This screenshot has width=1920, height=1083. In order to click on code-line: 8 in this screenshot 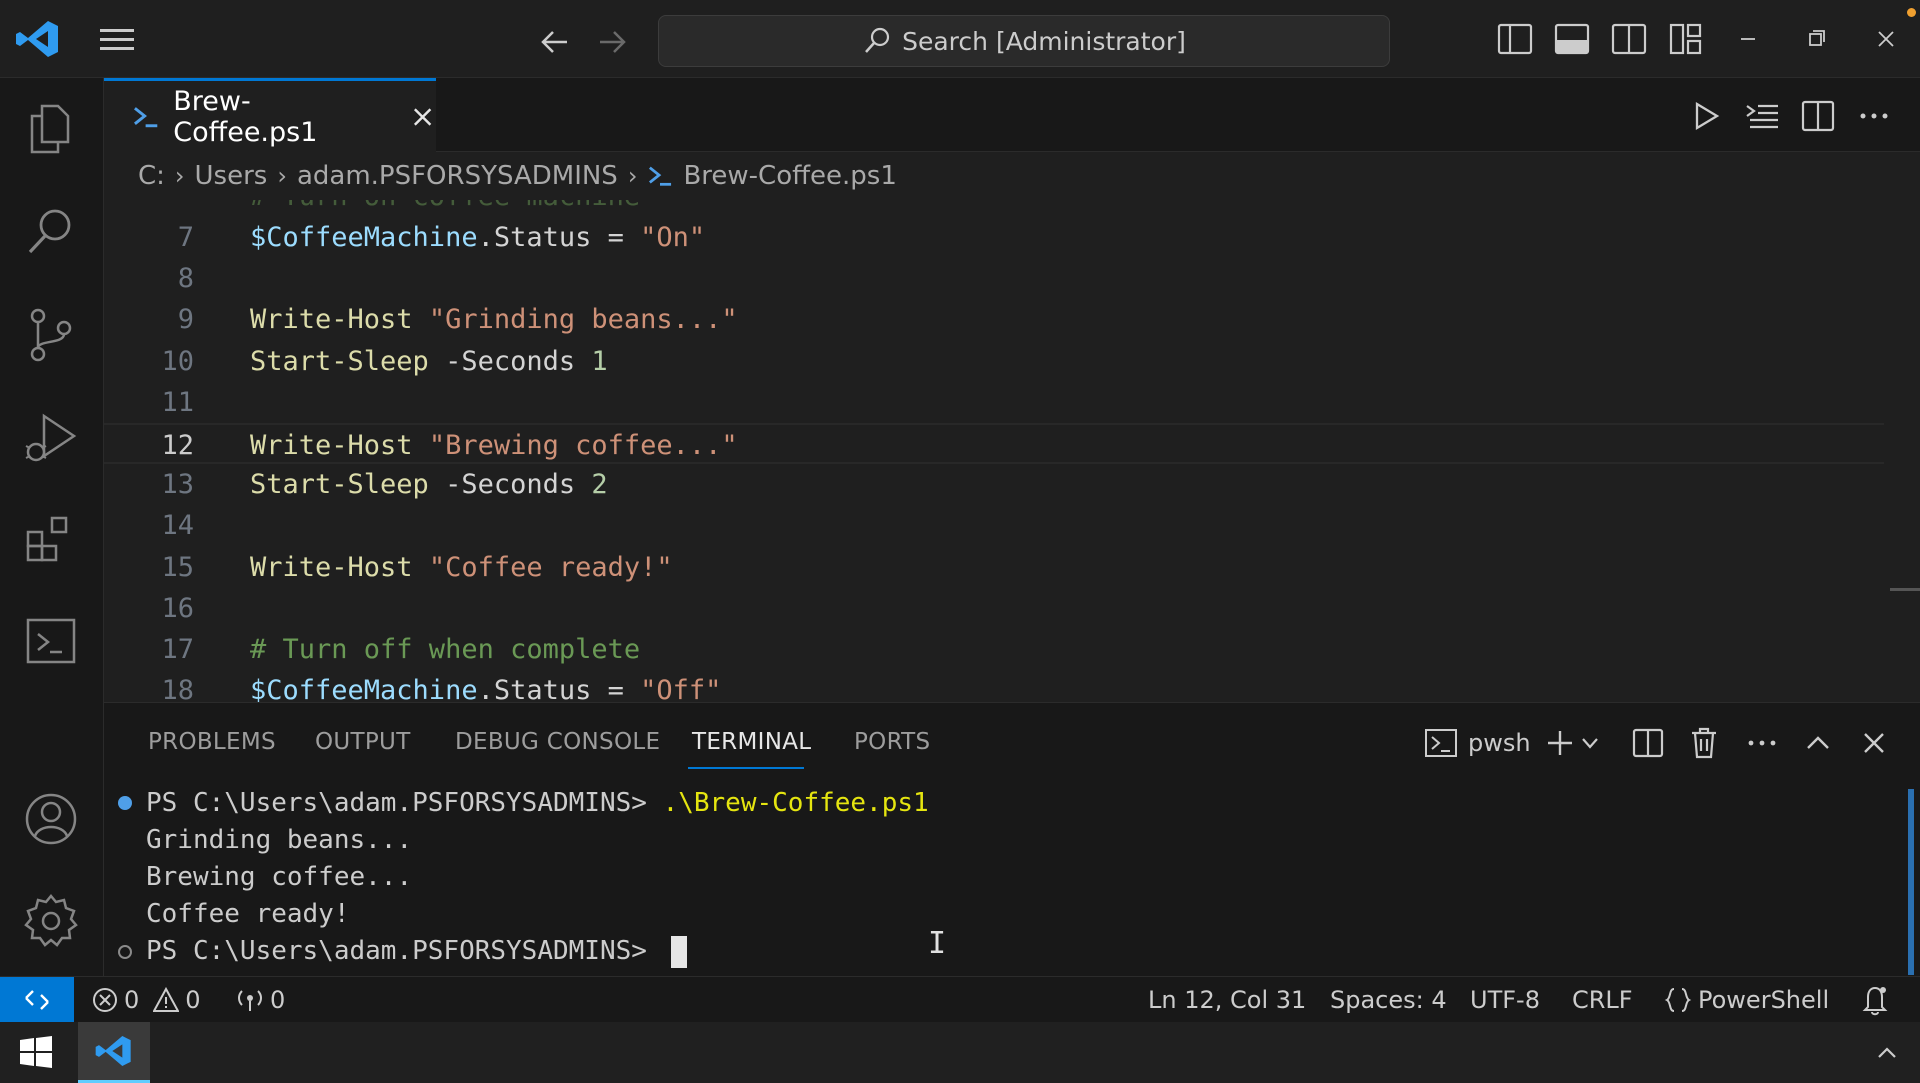, I will do `click(994, 278)`.